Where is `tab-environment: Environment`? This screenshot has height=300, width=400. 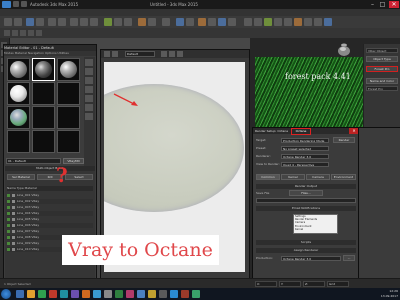
tab-environment: Environment is located at coordinates (343, 177).